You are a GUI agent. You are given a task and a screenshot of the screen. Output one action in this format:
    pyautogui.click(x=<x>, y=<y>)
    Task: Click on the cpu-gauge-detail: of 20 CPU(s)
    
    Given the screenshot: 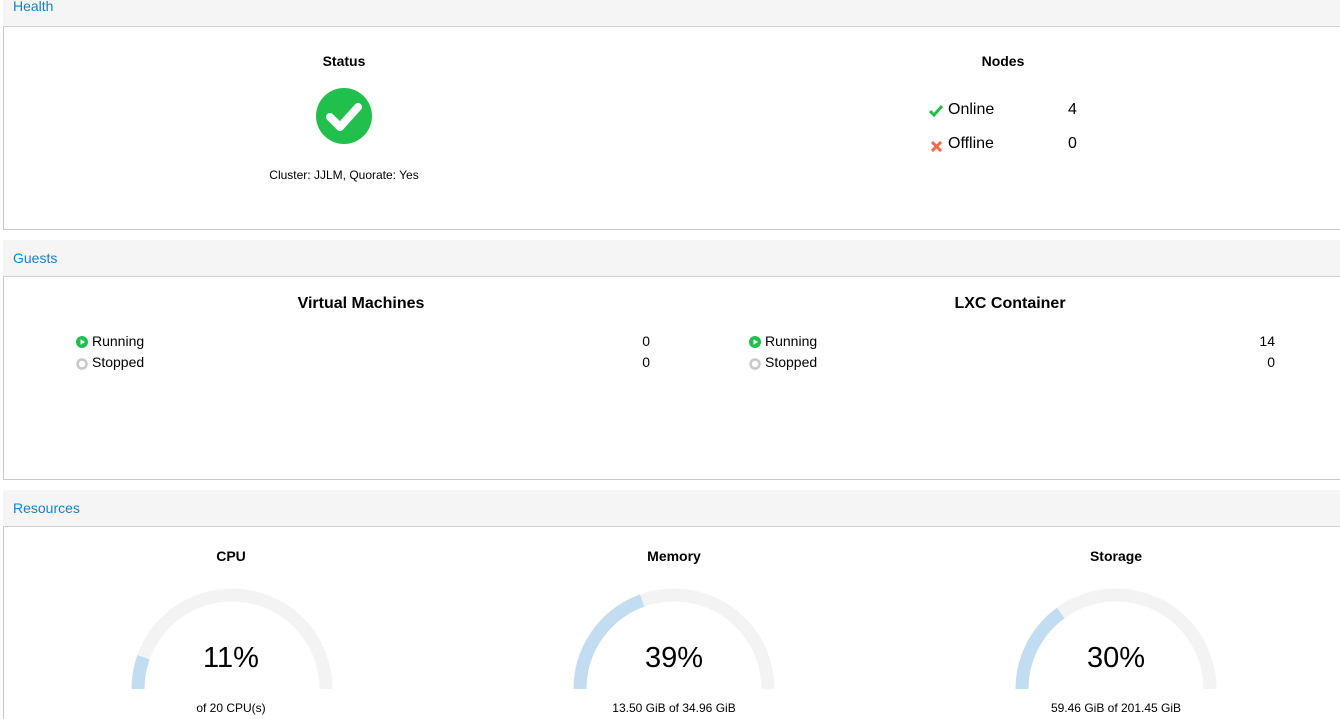 What is the action you would take?
    pyautogui.click(x=231, y=708)
    